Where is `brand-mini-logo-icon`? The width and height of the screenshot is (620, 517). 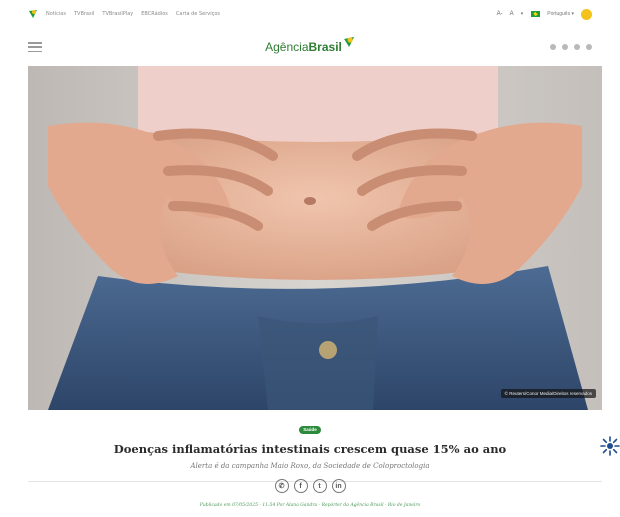
brand-mini-logo-icon is located at coordinates (33, 14).